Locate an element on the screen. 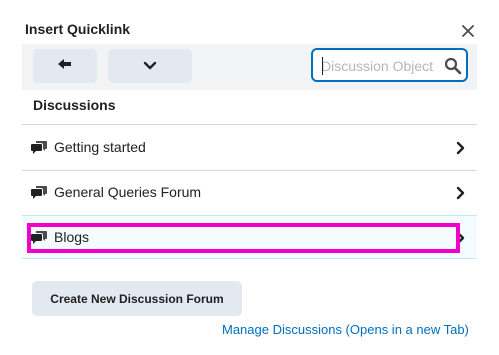  search-input is located at coordinates (377, 66).